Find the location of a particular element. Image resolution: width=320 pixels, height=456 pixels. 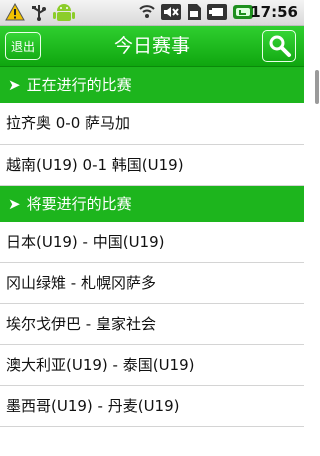

section-title: 正在进行的比赛 is located at coordinates (79, 85).